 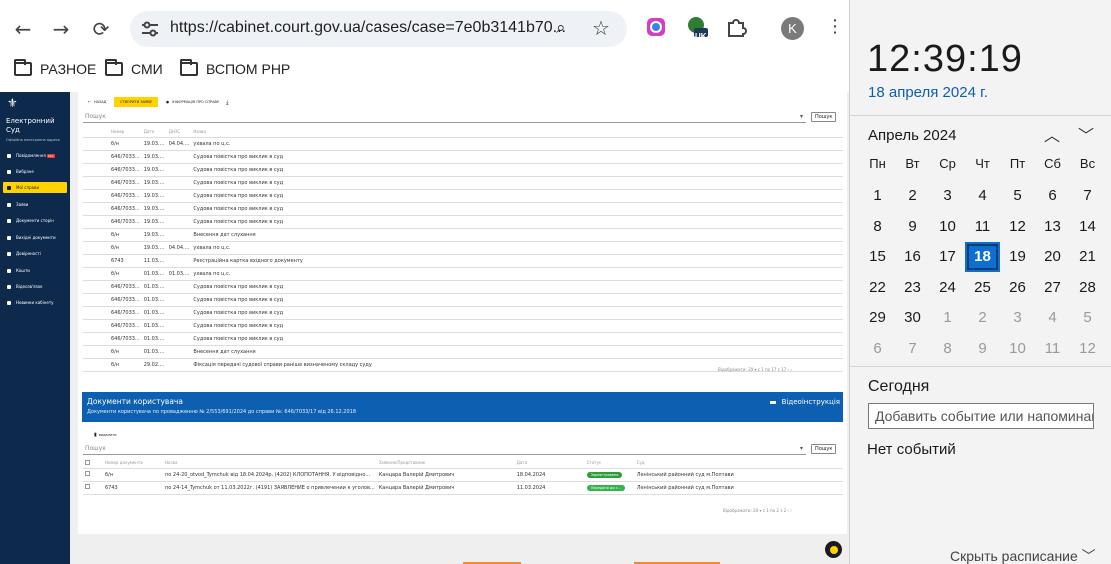 What do you see at coordinates (824, 117) in the screenshot?
I see `events-search-button: Пошук` at bounding box center [824, 117].